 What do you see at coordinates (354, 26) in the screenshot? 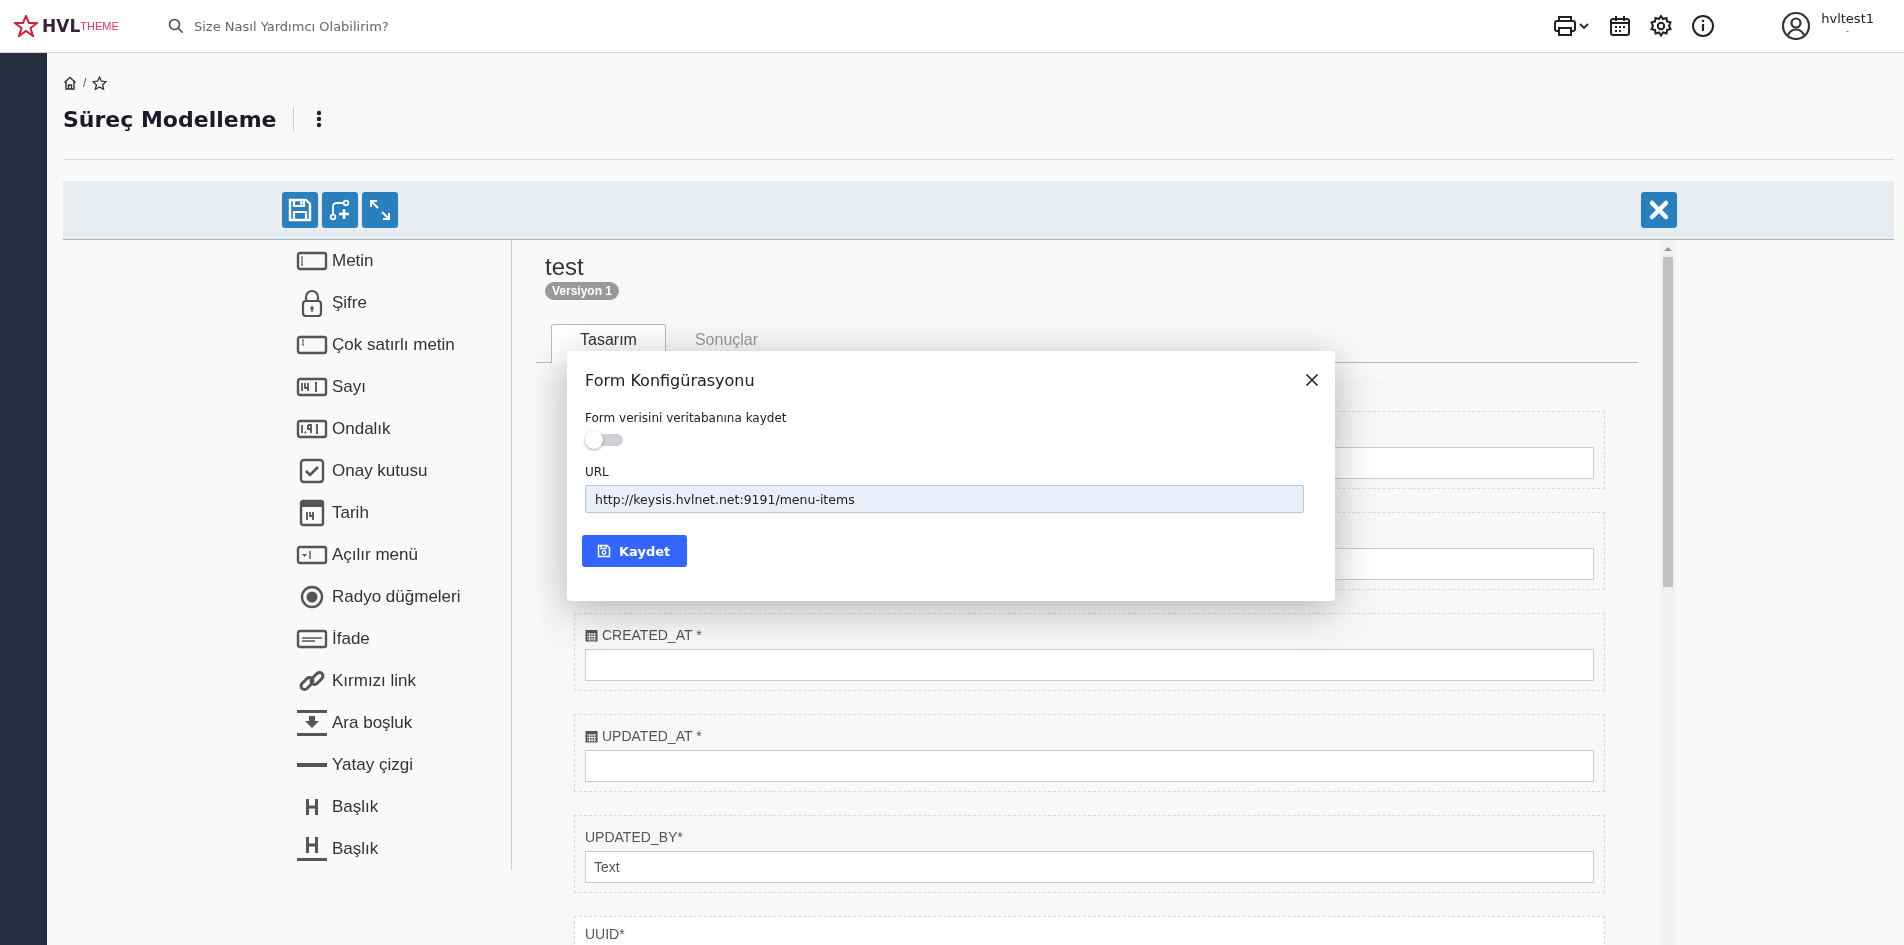
I see `search-field: Size Nasıl Yardımcı Olabilirim?` at bounding box center [354, 26].